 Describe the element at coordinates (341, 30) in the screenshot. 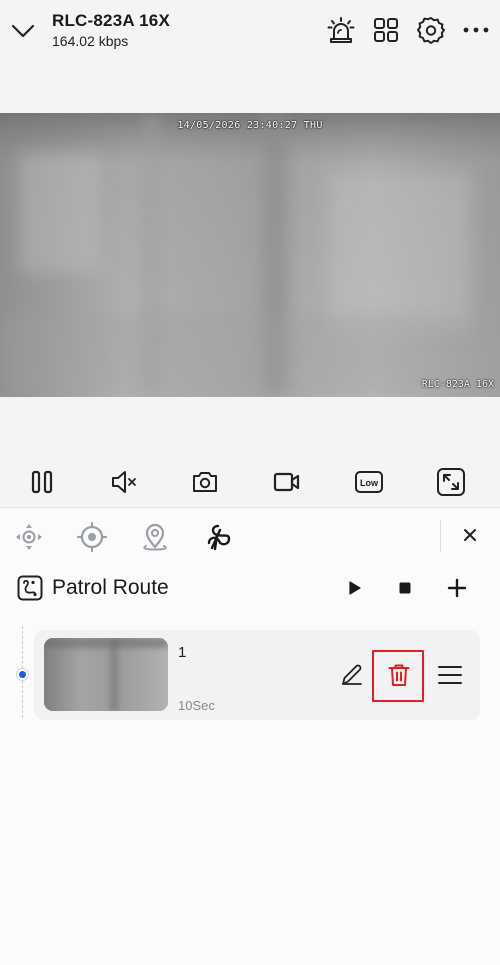

I see `siren-icon` at that location.